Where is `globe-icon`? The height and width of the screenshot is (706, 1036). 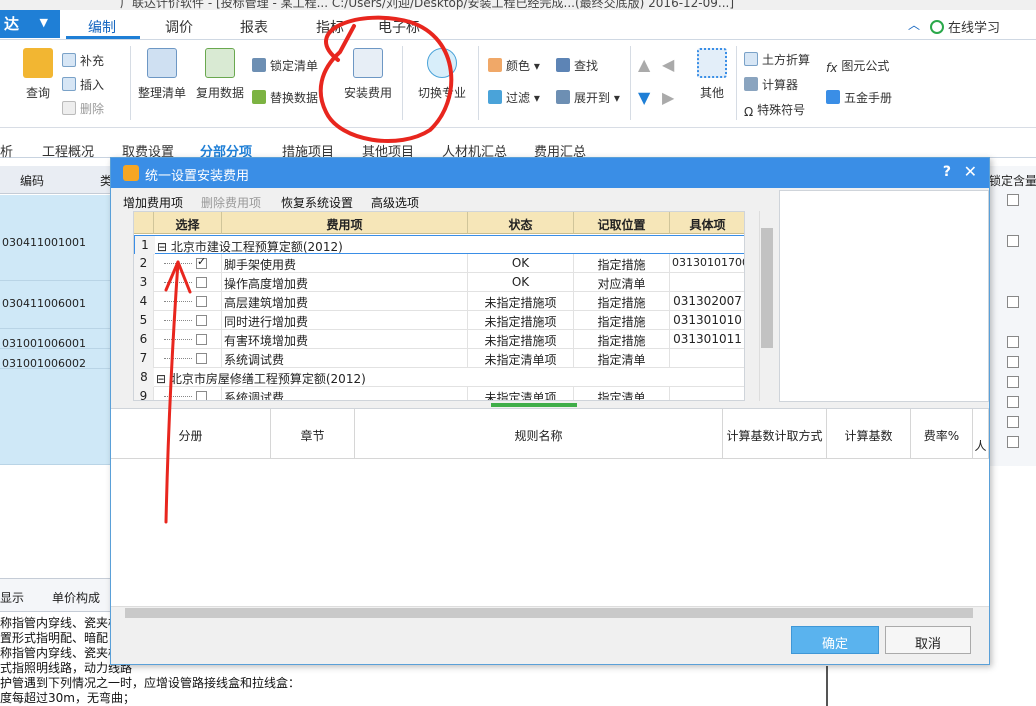
globe-icon is located at coordinates (937, 27).